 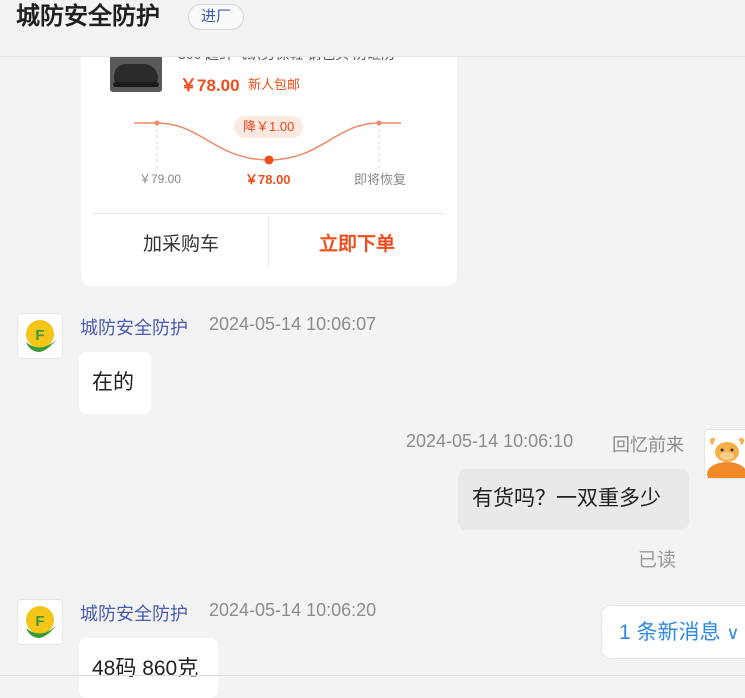 What do you see at coordinates (648, 445) in the screenshot?
I see `message-sender: 回忆前来` at bounding box center [648, 445].